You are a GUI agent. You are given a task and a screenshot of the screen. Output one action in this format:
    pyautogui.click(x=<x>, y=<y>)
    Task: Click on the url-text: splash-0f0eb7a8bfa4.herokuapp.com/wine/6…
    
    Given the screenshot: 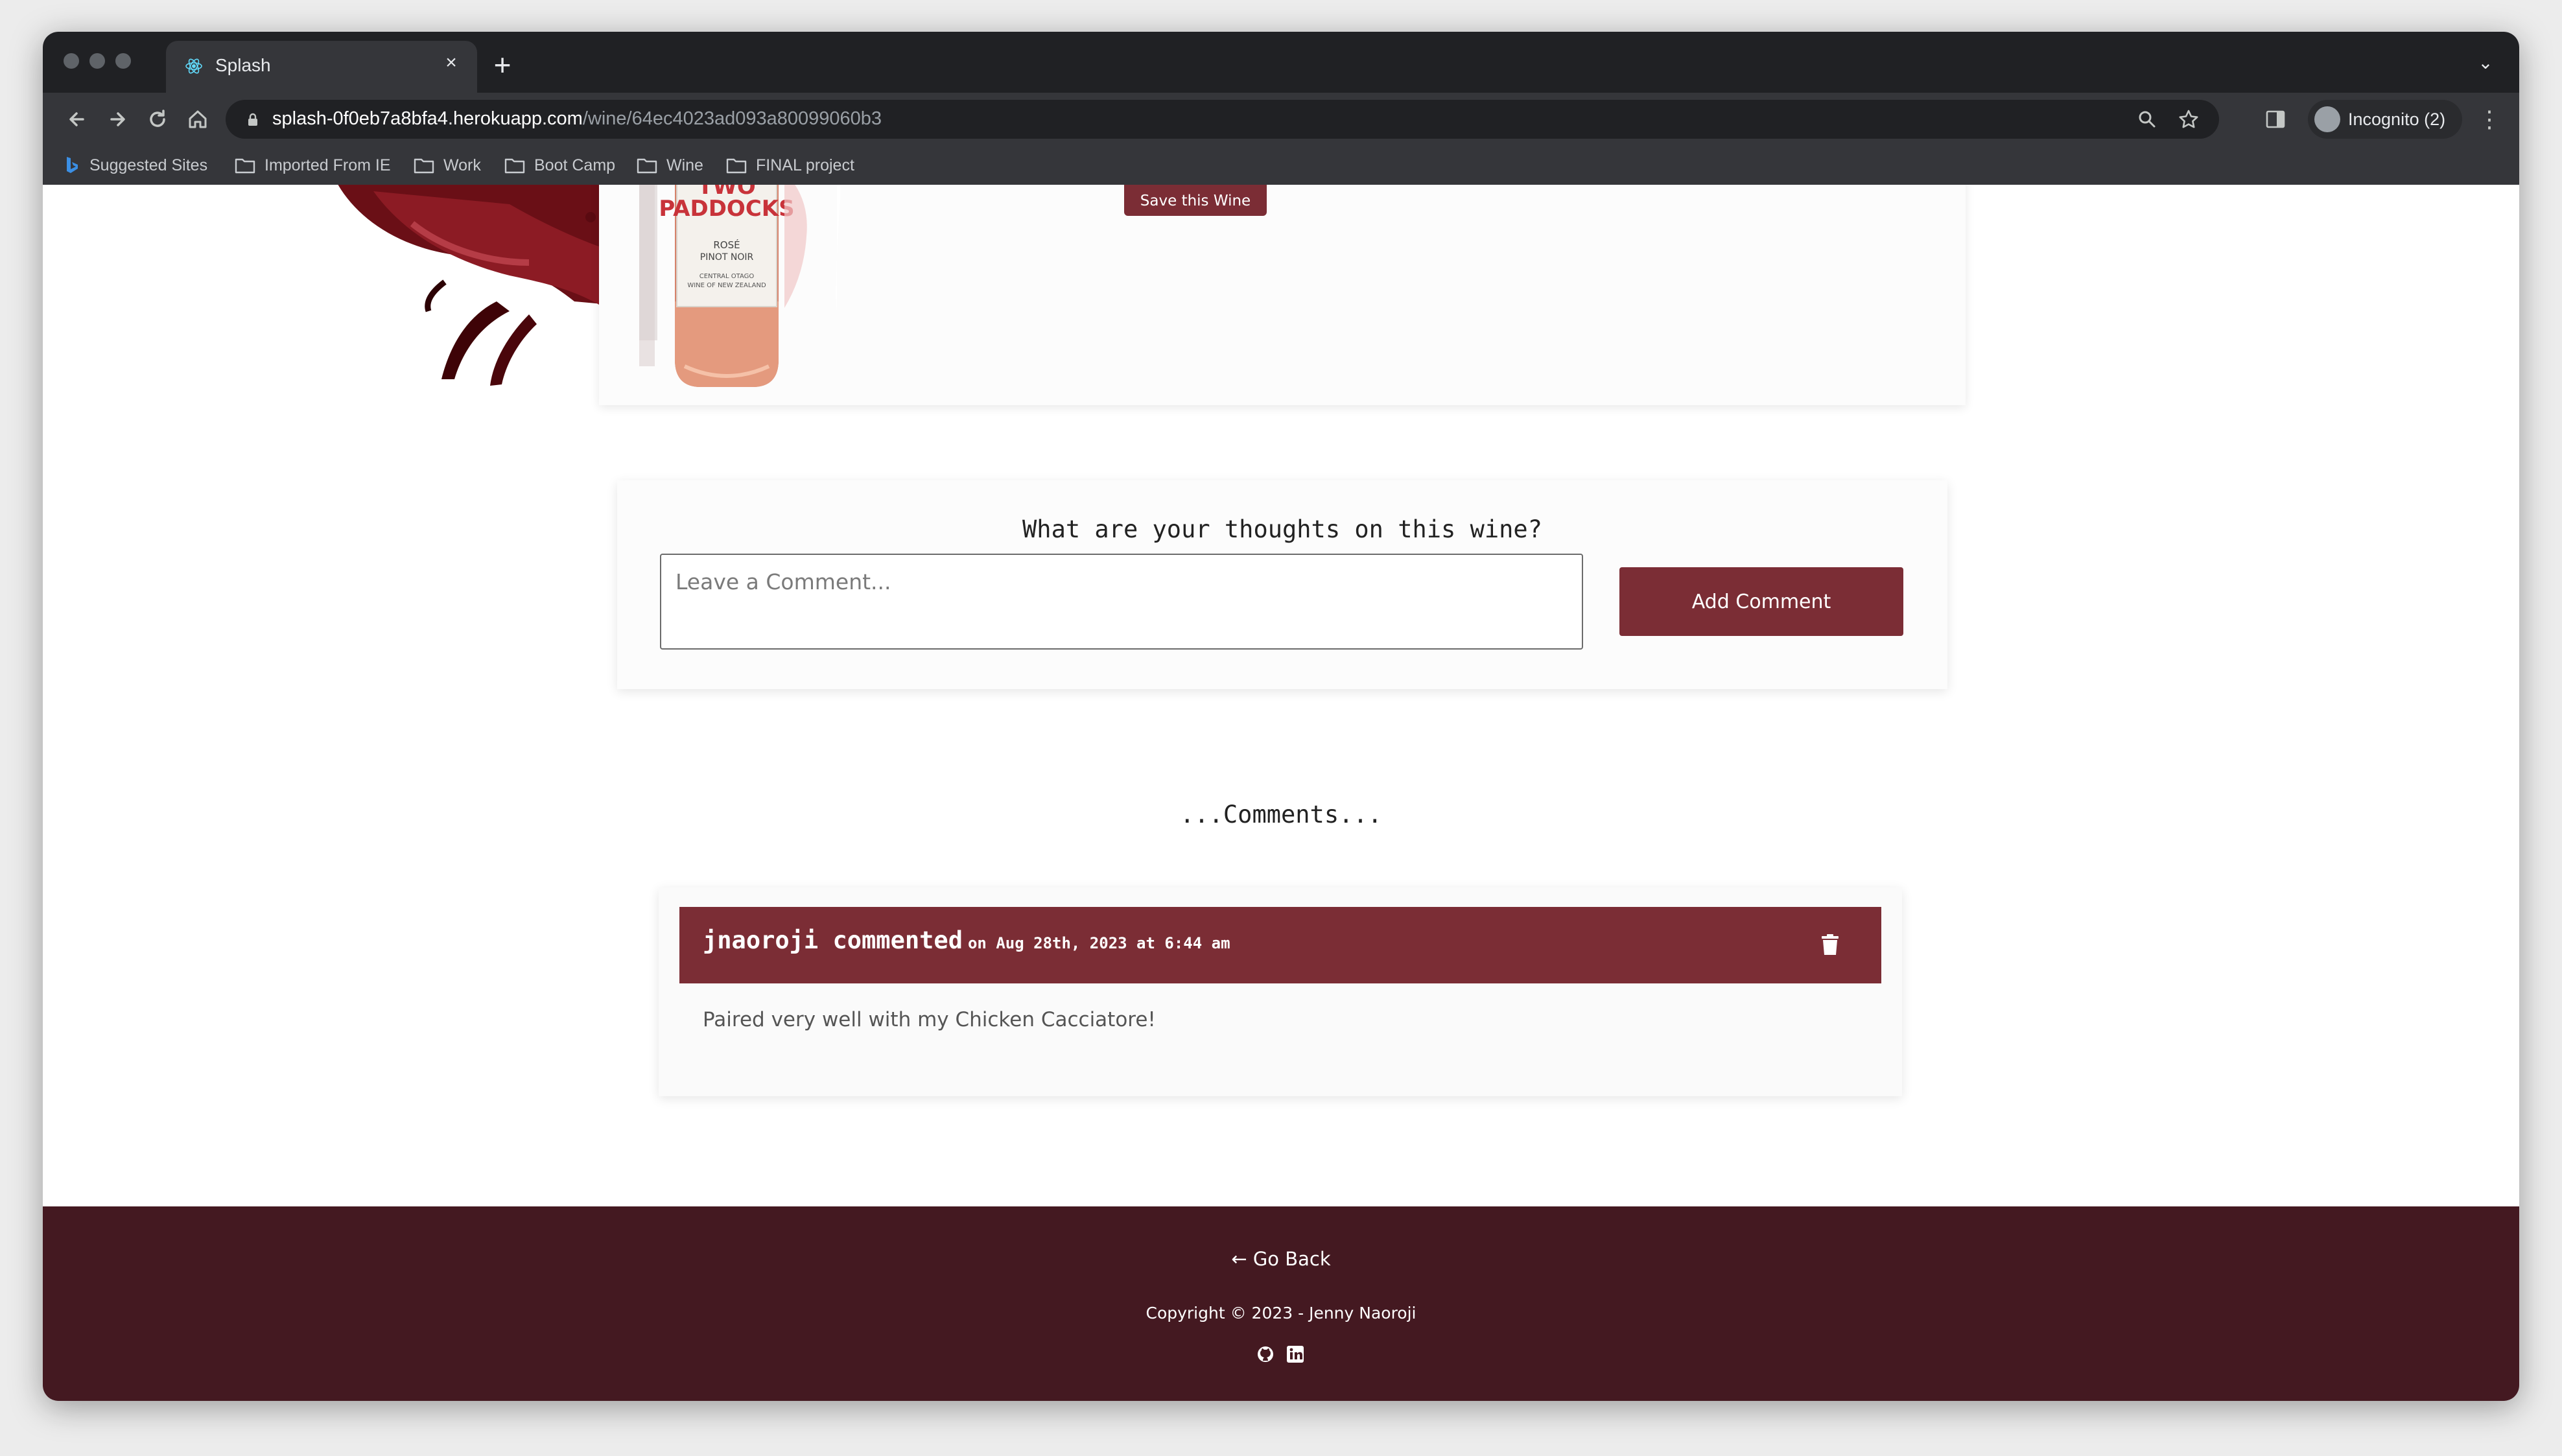 What is the action you would take?
    pyautogui.click(x=577, y=119)
    